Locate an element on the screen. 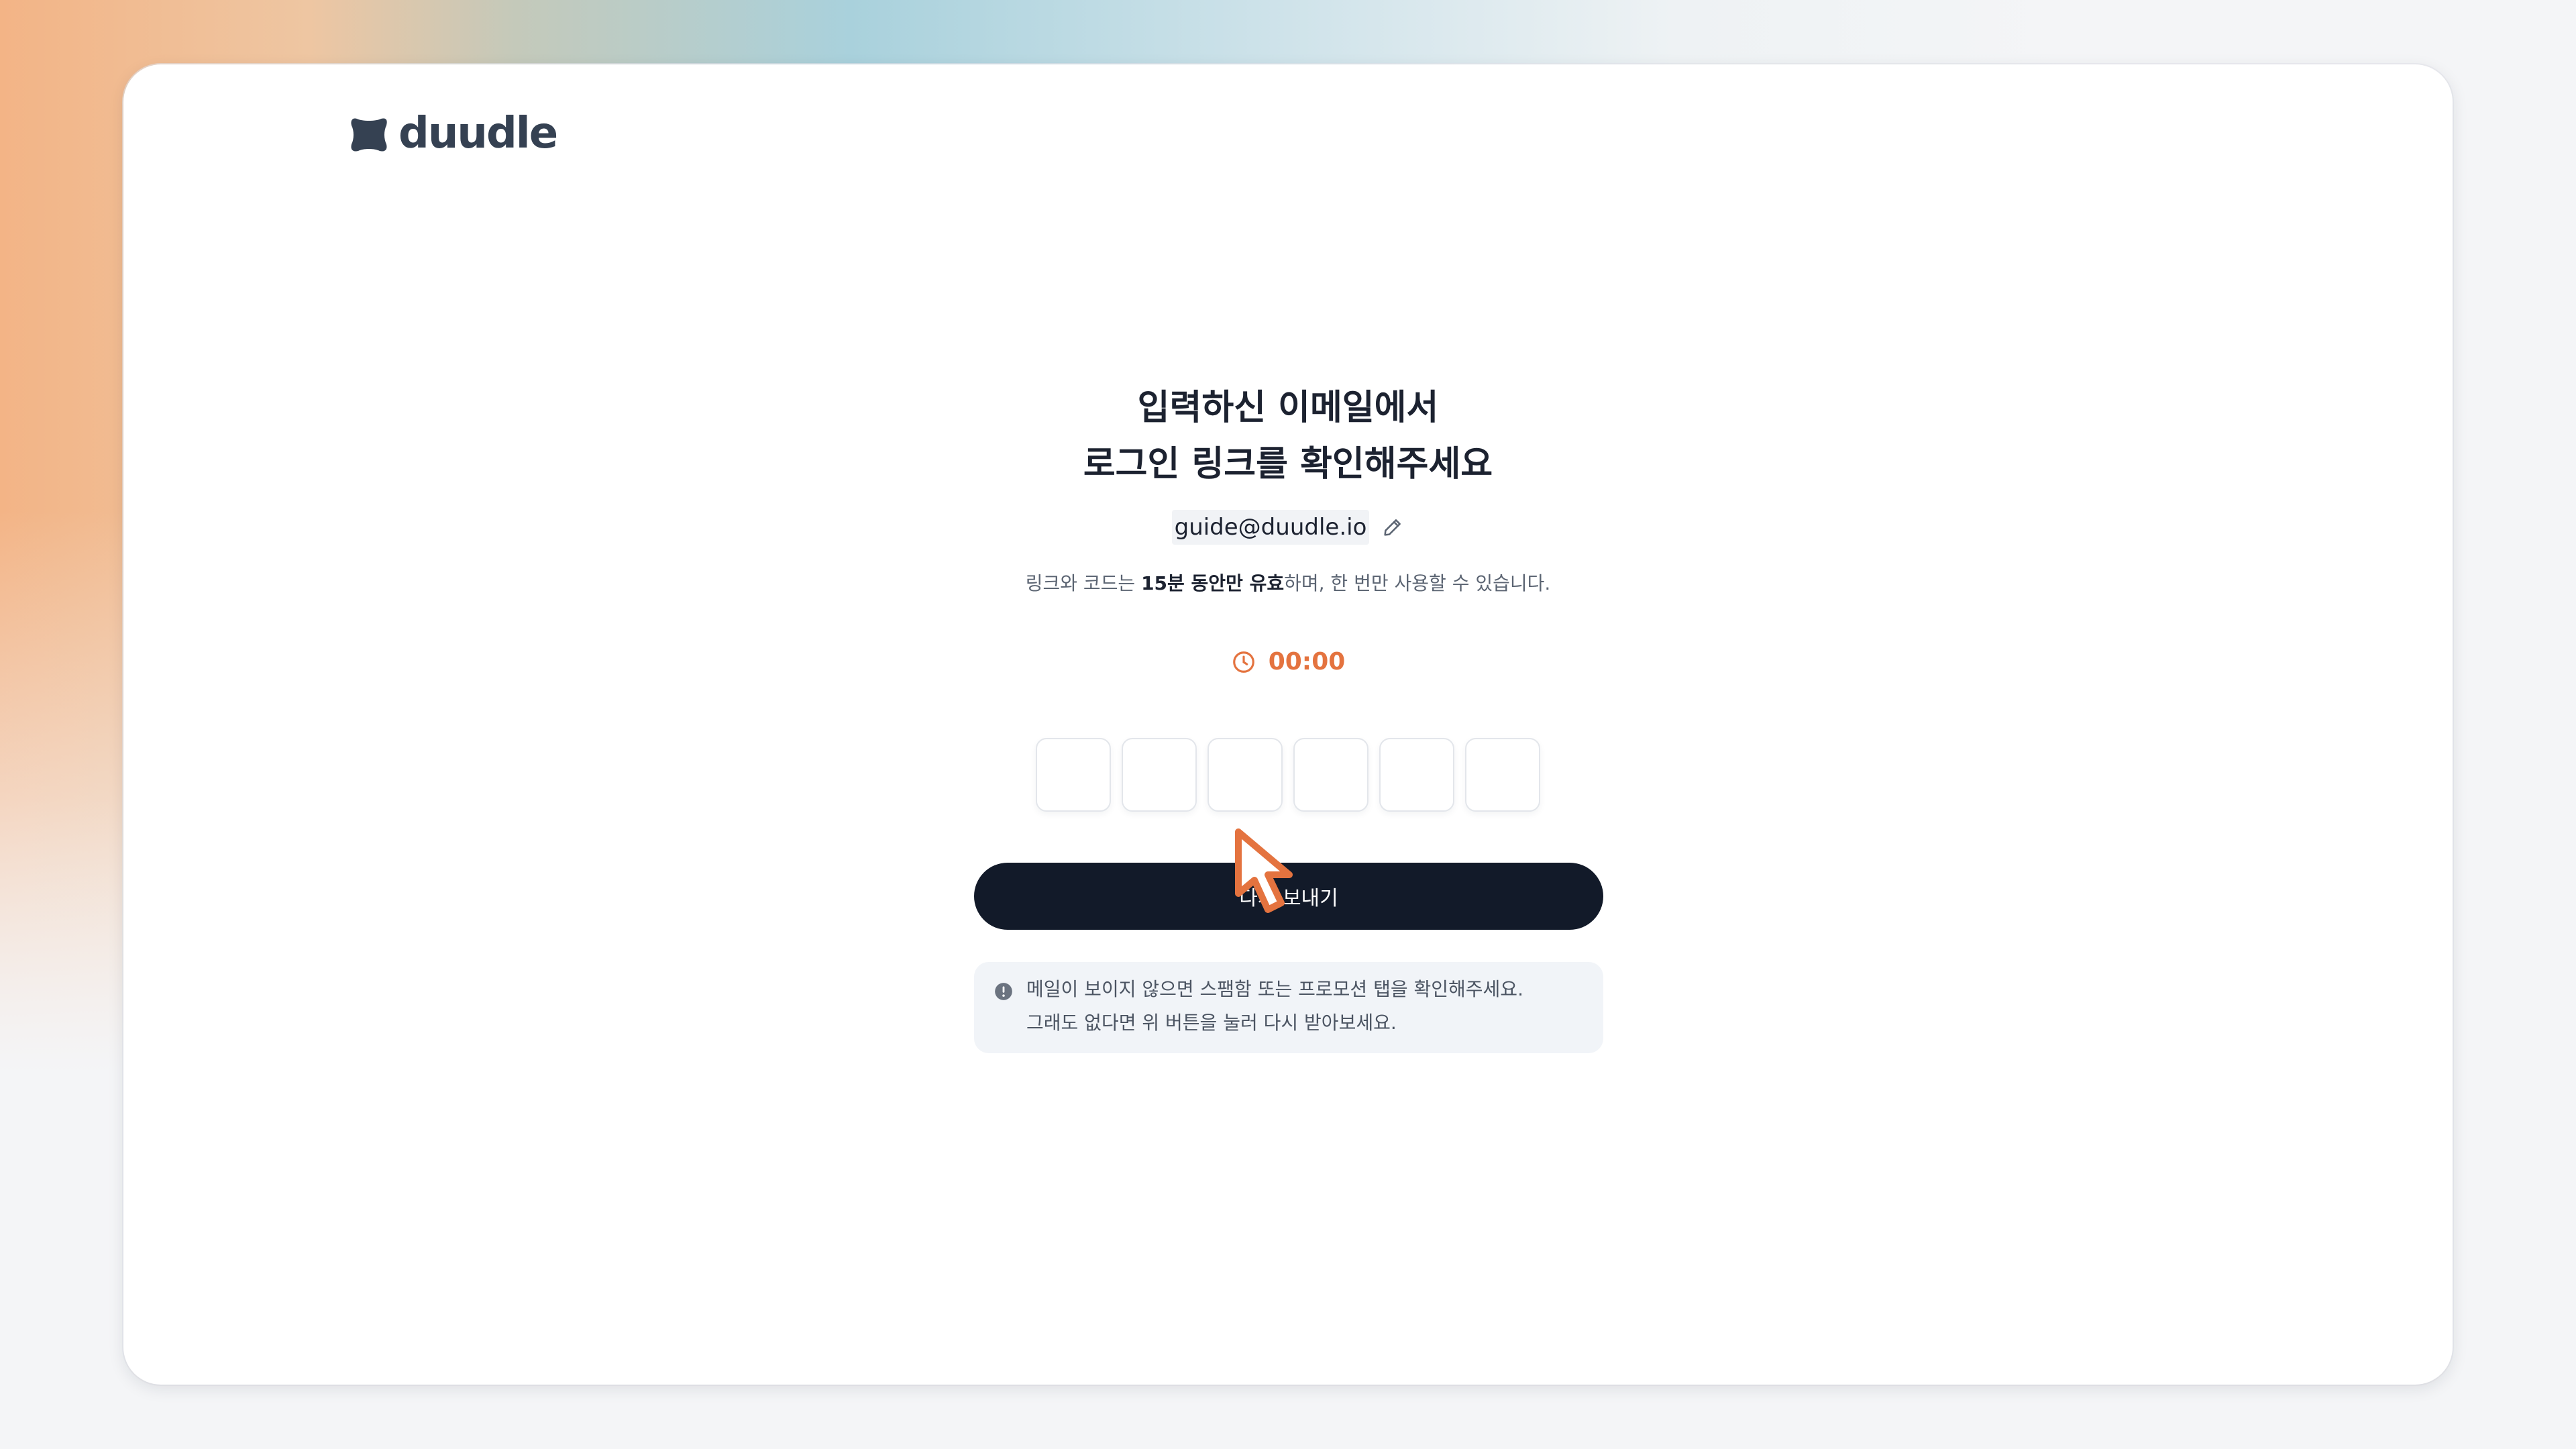  title-line-2: 로그인 링크를 확인해주세요 is located at coordinates (1288, 464).